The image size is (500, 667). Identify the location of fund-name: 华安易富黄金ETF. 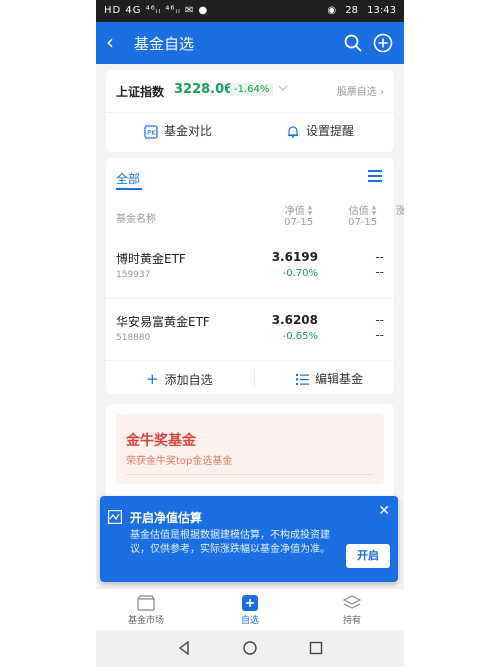
(163, 322).